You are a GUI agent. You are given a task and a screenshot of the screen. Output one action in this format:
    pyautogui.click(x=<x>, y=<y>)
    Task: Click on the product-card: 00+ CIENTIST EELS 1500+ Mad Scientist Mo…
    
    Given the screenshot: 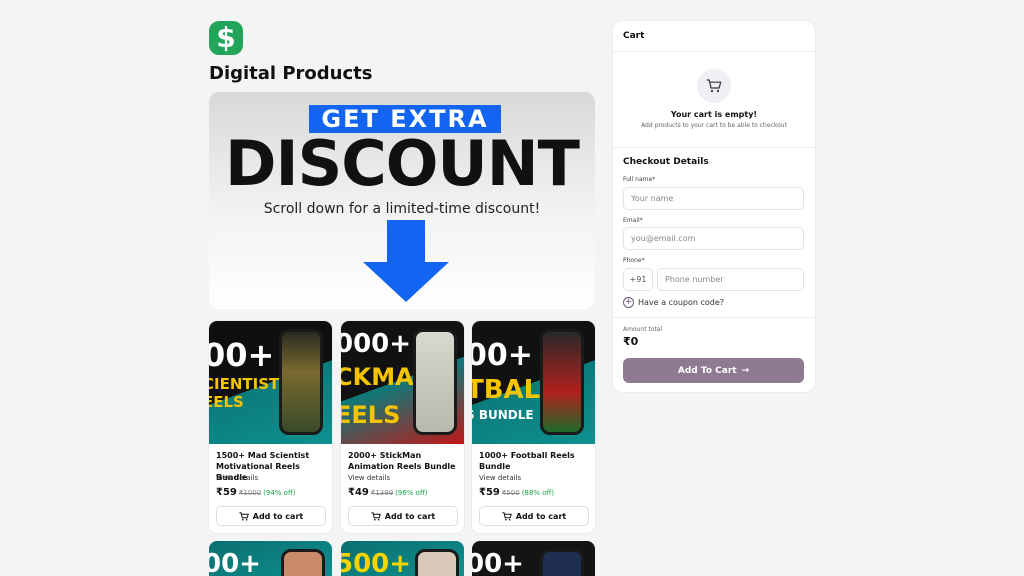 What is the action you would take?
    pyautogui.click(x=270, y=427)
    